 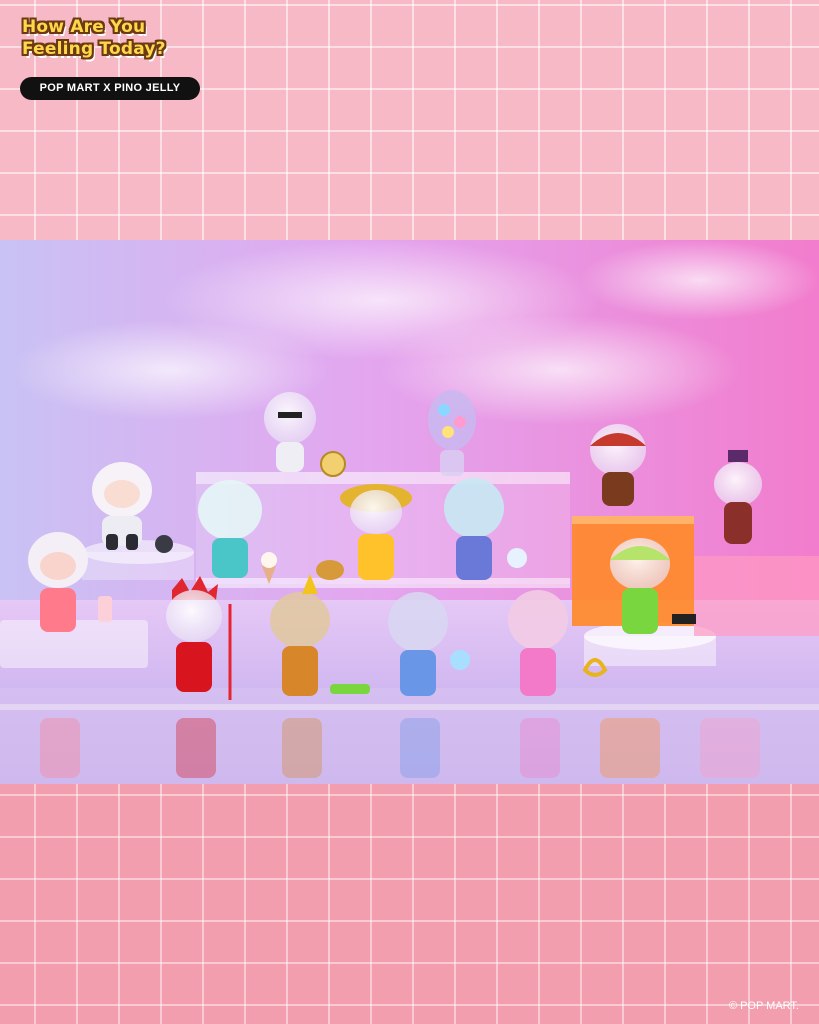 What do you see at coordinates (763, 1006) in the screenshot?
I see `copyright-text: © POP MART.` at bounding box center [763, 1006].